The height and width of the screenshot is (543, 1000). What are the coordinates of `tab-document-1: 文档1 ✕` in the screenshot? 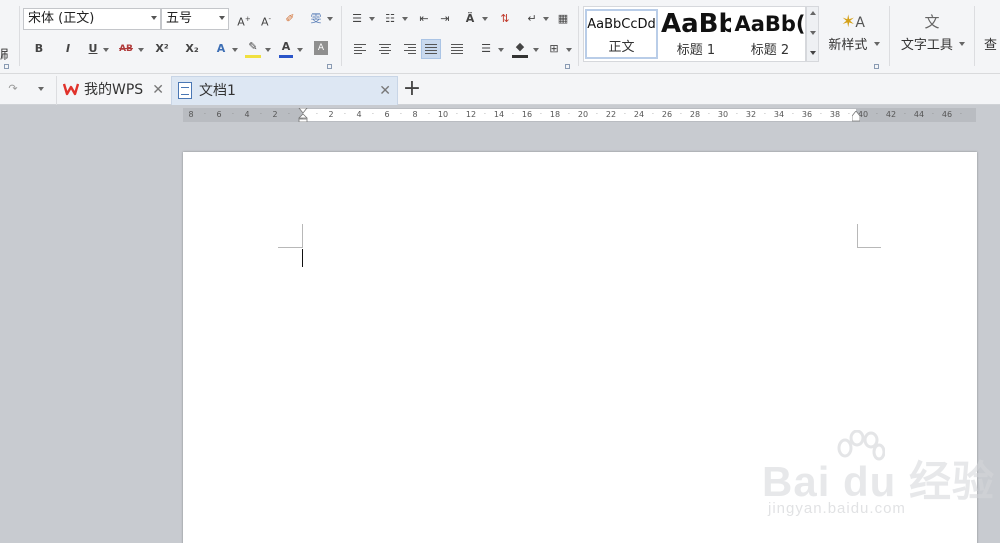 It's located at (284, 90).